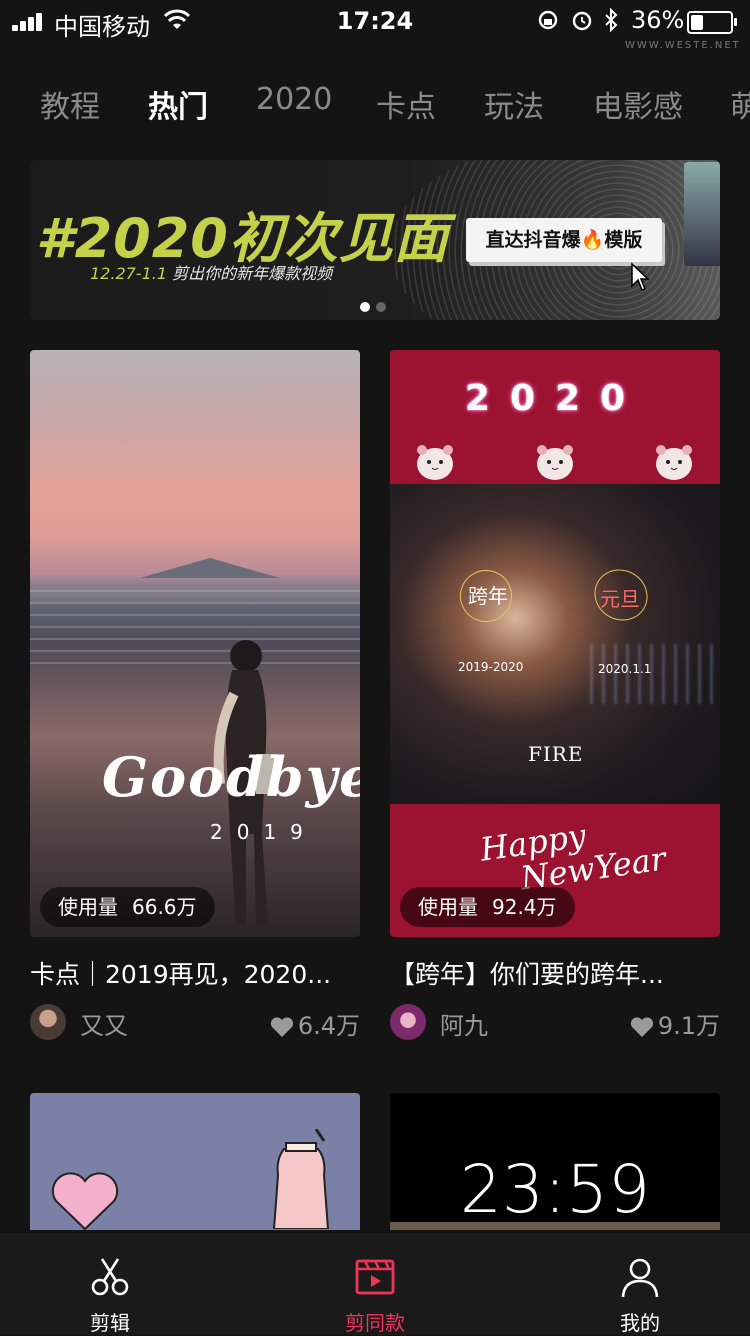 Image resolution: width=750 pixels, height=1336 pixels. Describe the element at coordinates (375, 1277) in the screenshot. I see `film-play-icon` at that location.